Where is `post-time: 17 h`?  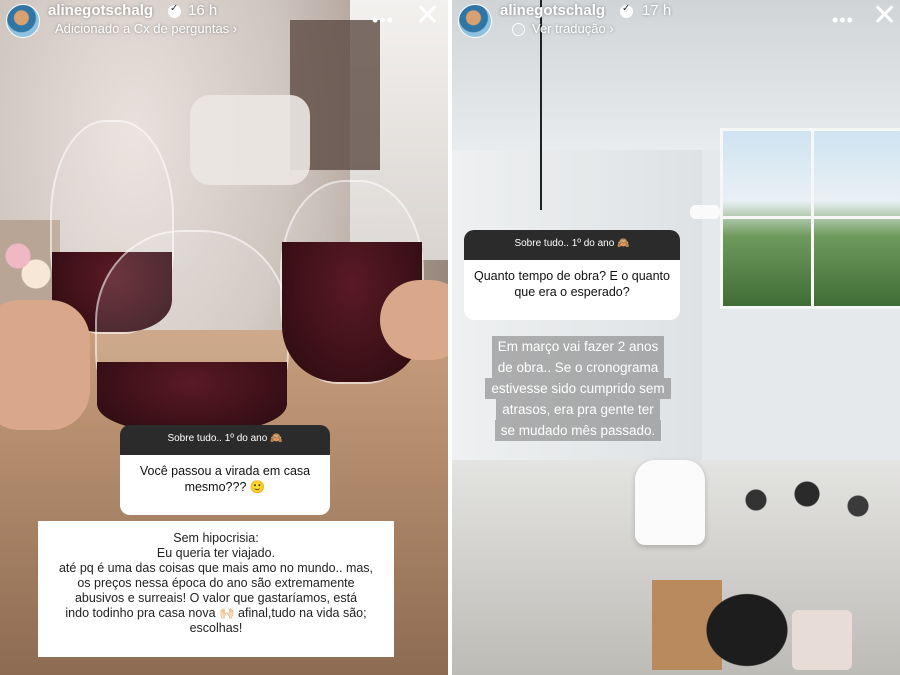
post-time: 17 h is located at coordinates (657, 10).